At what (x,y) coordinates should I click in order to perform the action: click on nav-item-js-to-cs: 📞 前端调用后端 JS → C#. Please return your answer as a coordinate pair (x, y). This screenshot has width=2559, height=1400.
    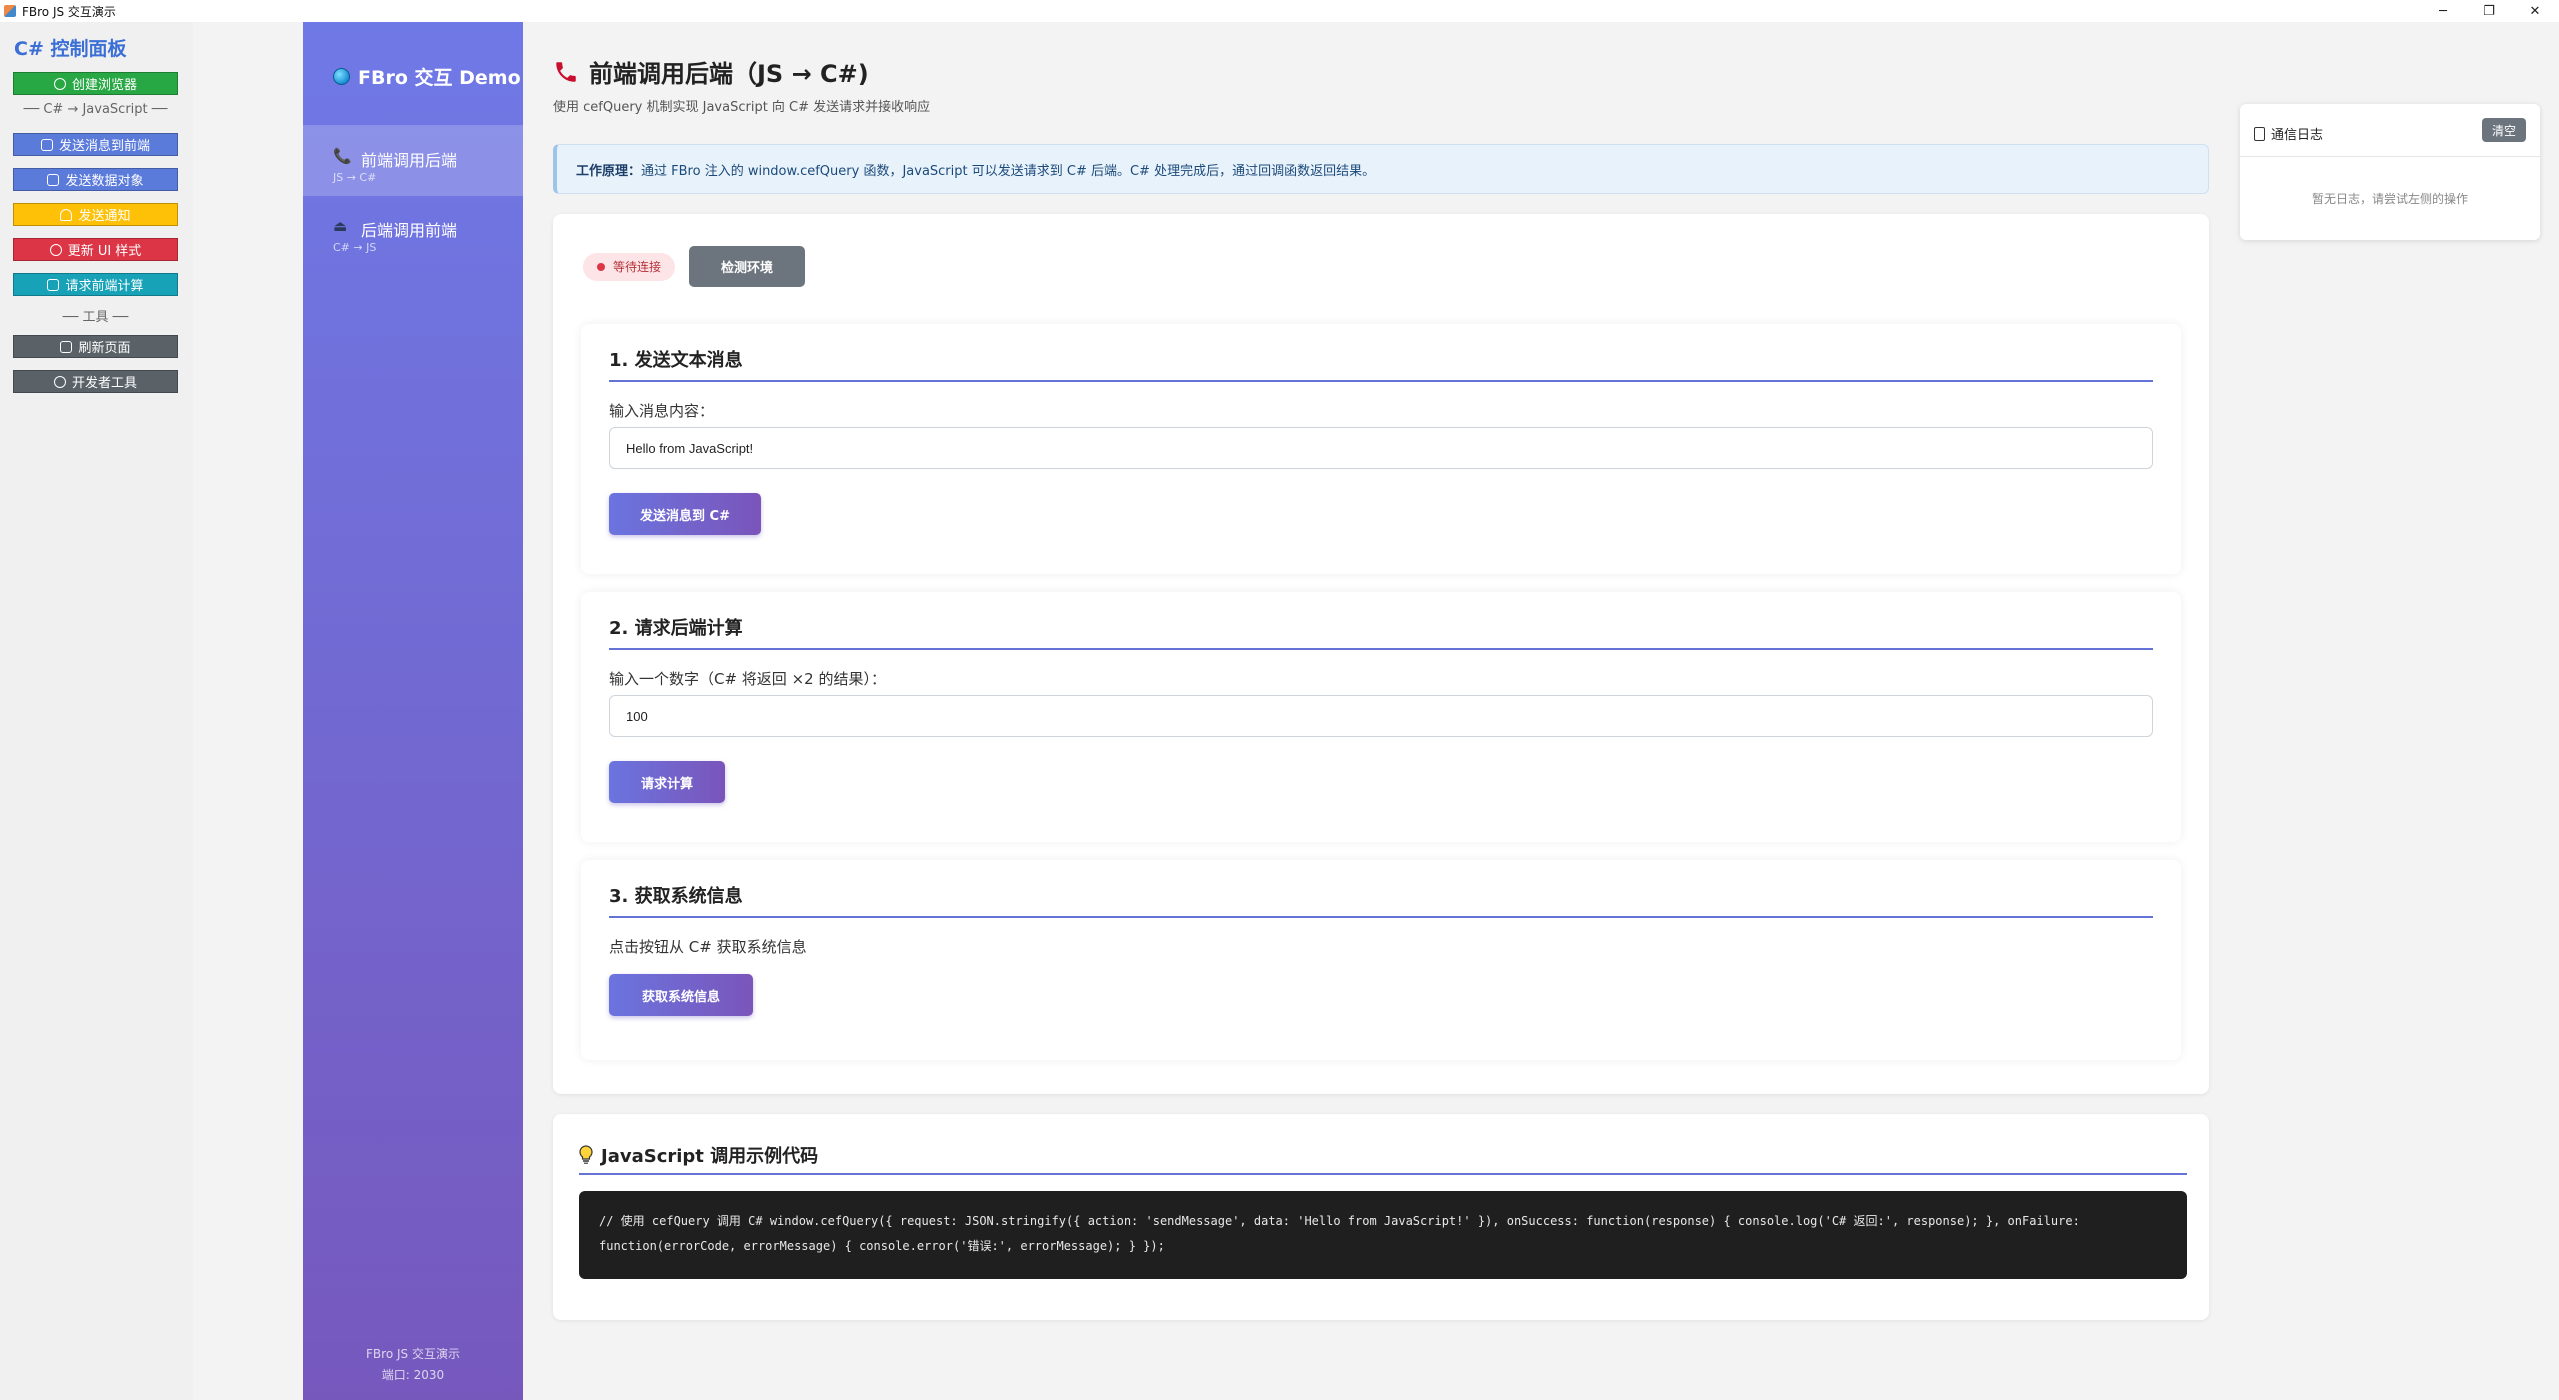
    Looking at the image, I should click on (413, 161).